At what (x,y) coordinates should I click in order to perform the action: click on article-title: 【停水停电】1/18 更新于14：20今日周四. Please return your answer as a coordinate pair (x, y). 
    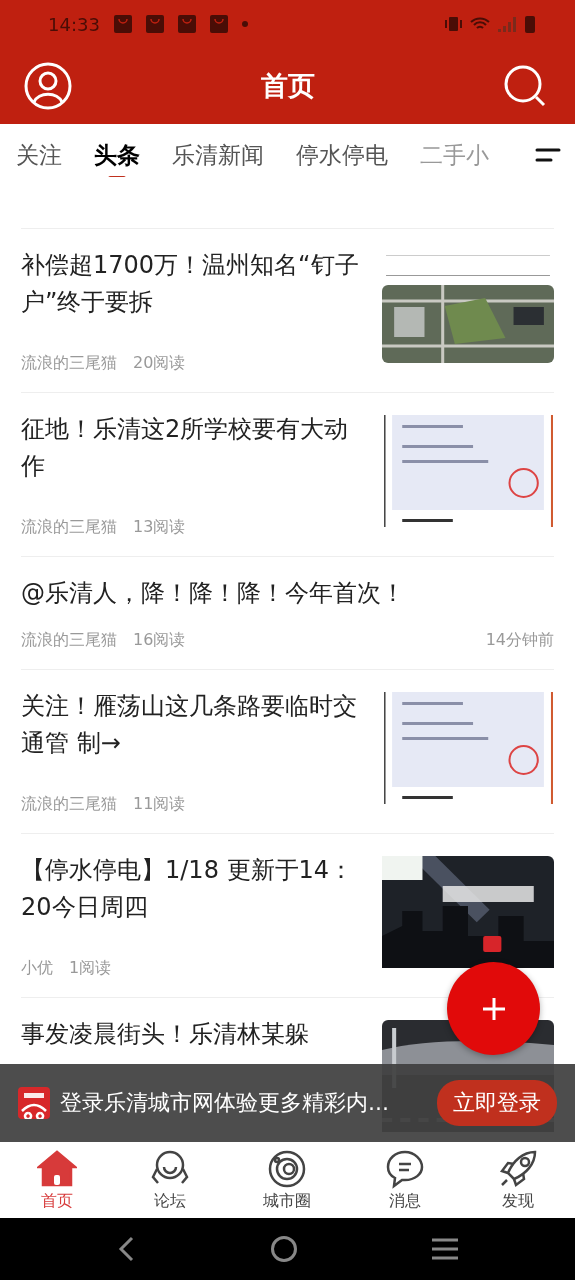
    Looking at the image, I should click on (191, 889).